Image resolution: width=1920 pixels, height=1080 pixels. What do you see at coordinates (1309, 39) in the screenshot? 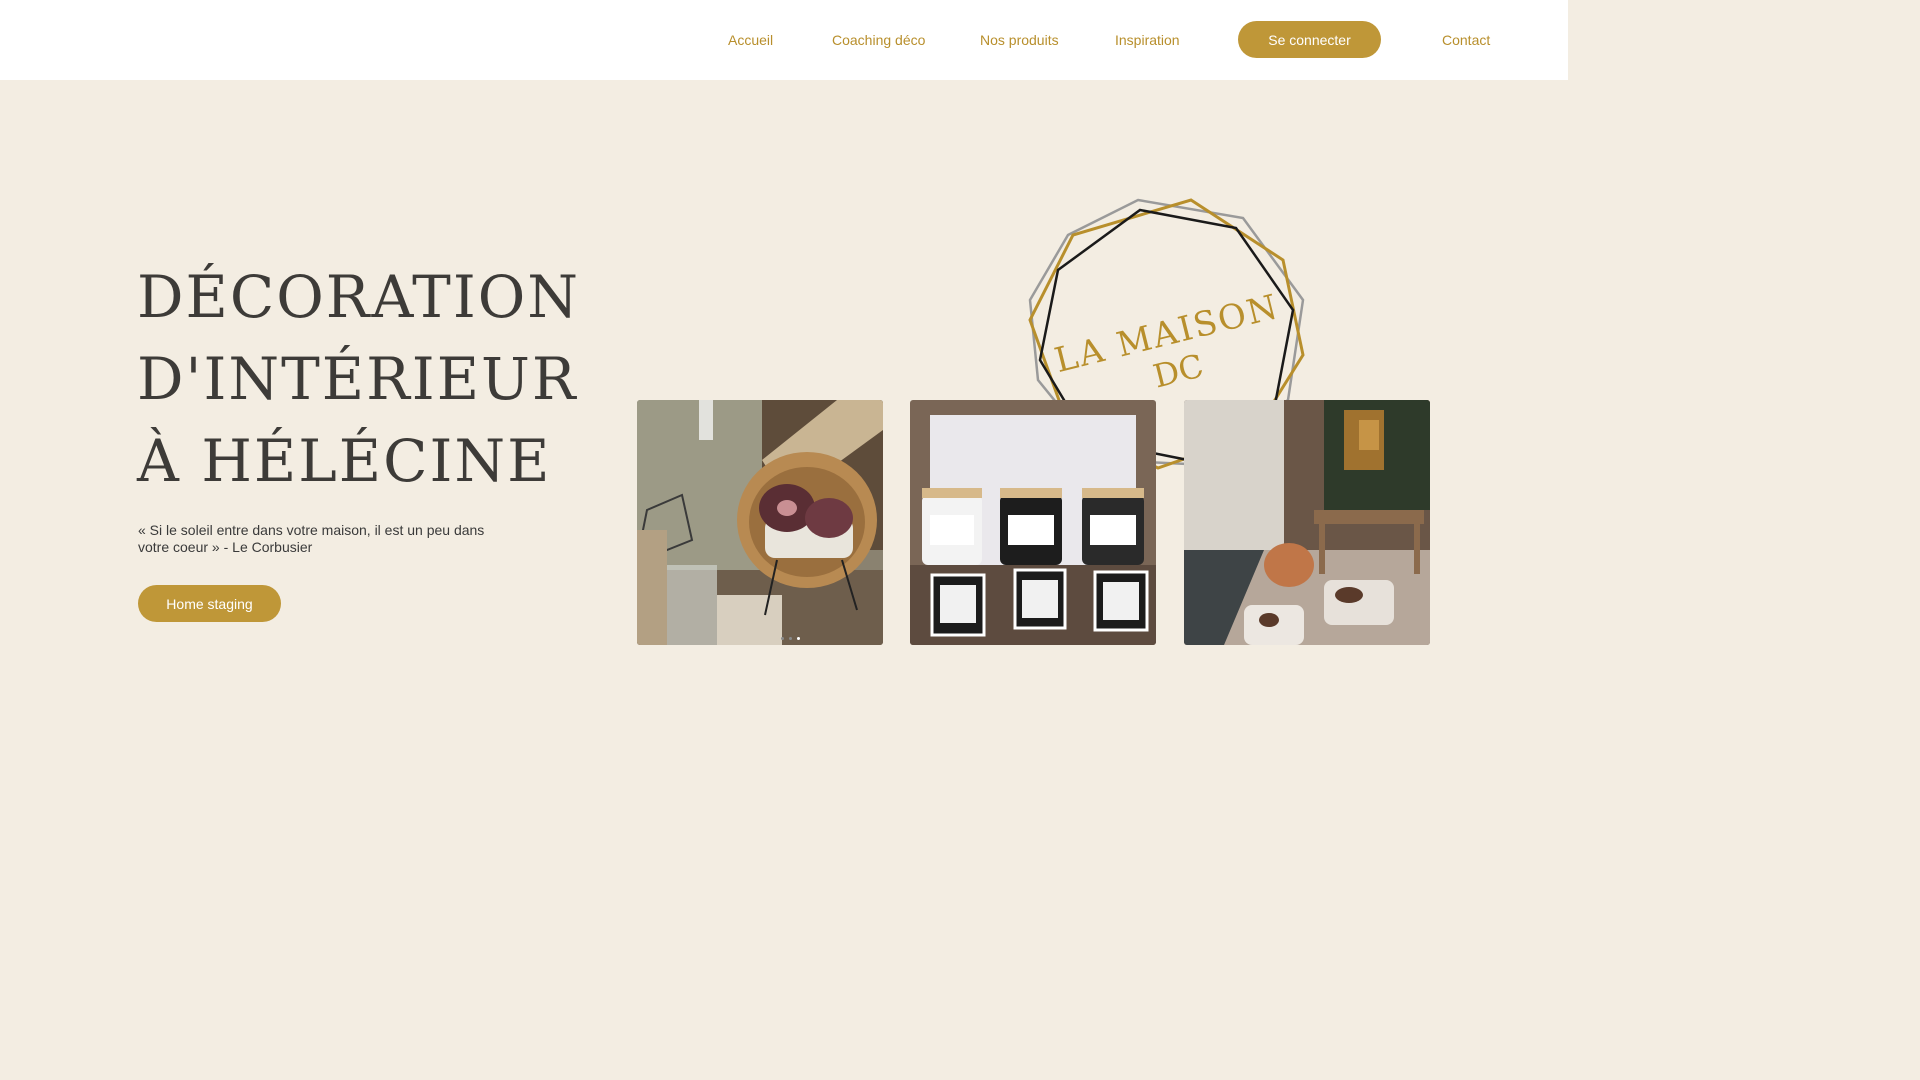
I see `login-button: Se connecter` at bounding box center [1309, 39].